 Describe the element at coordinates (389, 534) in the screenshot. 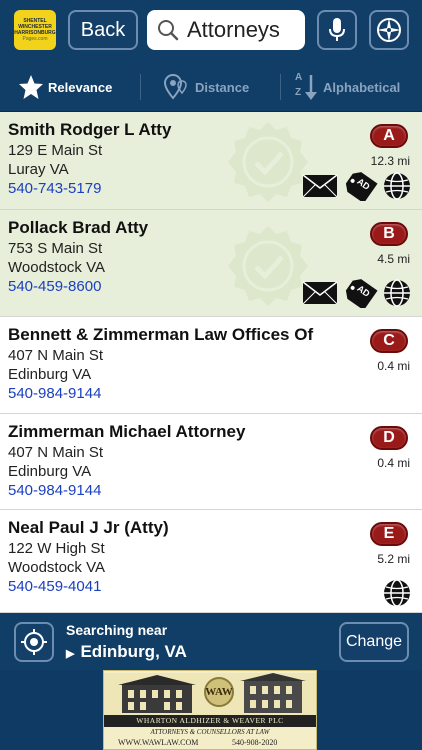

I see `result-marker-badge: E` at that location.